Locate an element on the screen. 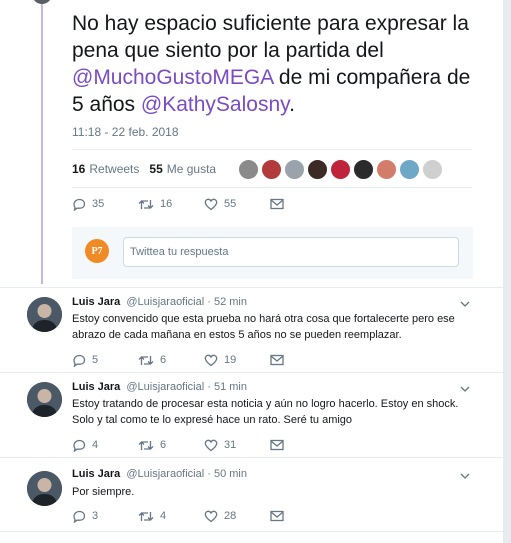 This screenshot has width=511, height=543. mention-link-muchogustomega: @MuchoGustoMEGA is located at coordinates (172, 77).